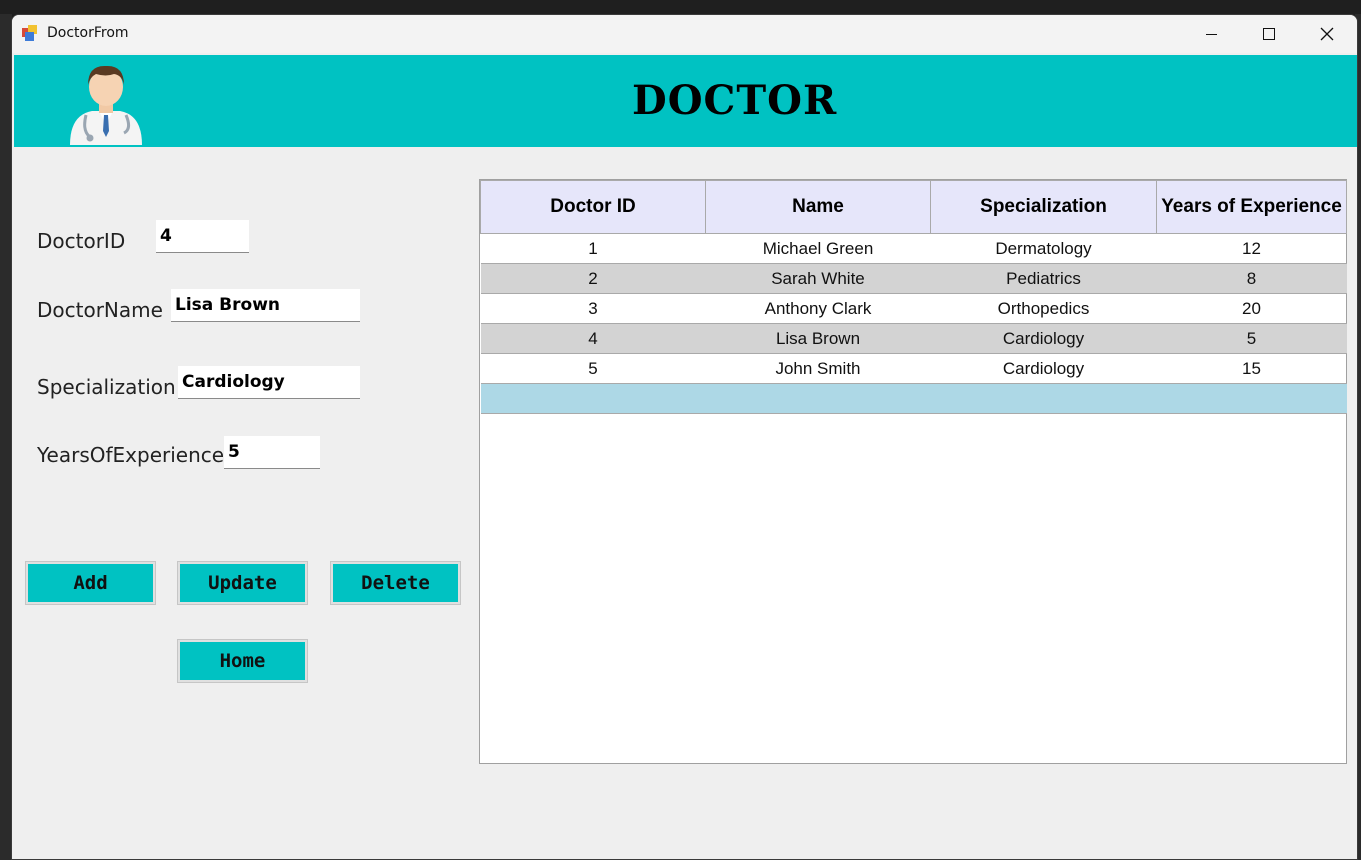  I want to click on app-icon, so click(29, 33).